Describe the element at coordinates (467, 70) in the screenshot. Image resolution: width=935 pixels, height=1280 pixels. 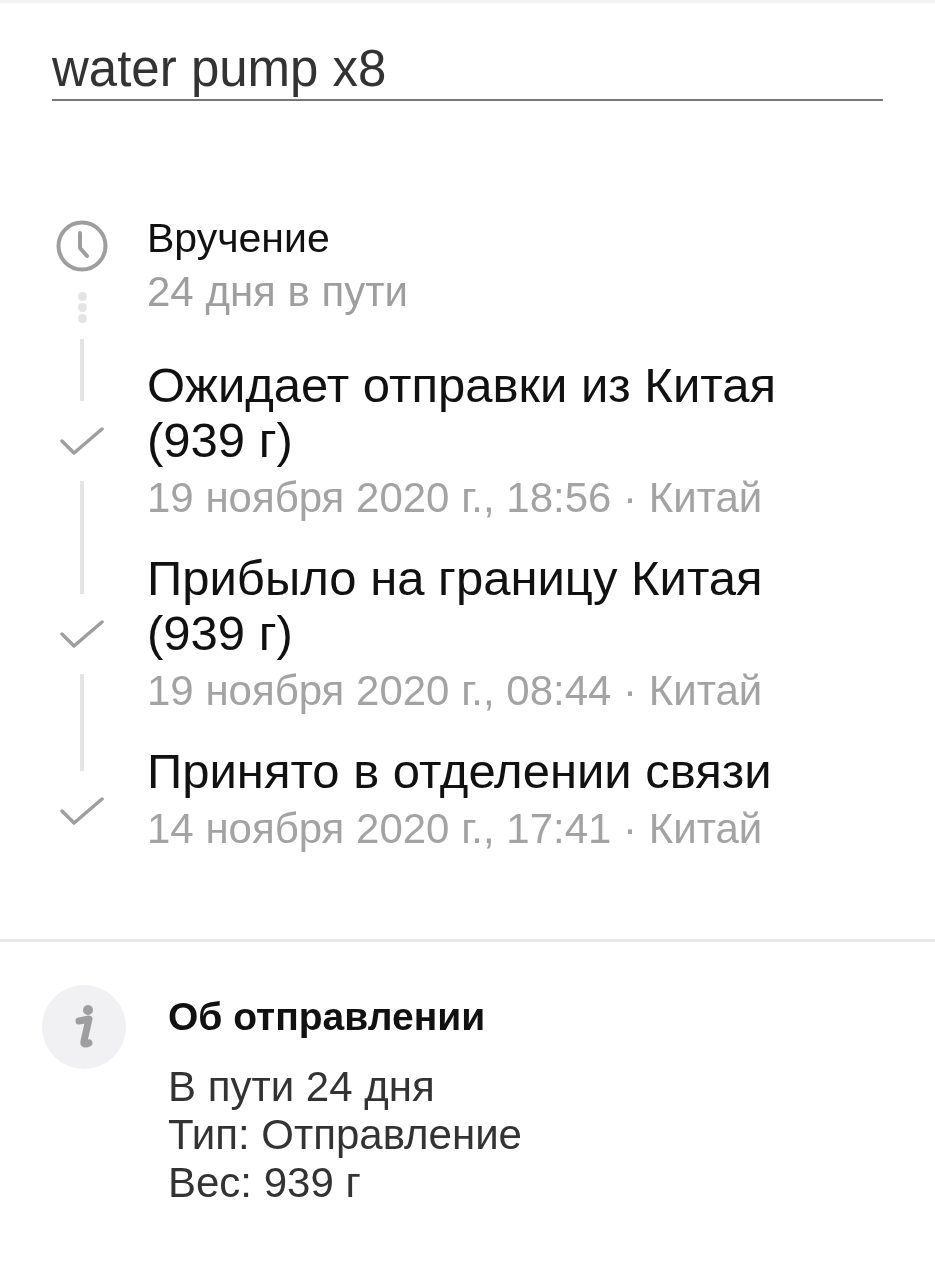
I see `title-field: water pump x8` at that location.